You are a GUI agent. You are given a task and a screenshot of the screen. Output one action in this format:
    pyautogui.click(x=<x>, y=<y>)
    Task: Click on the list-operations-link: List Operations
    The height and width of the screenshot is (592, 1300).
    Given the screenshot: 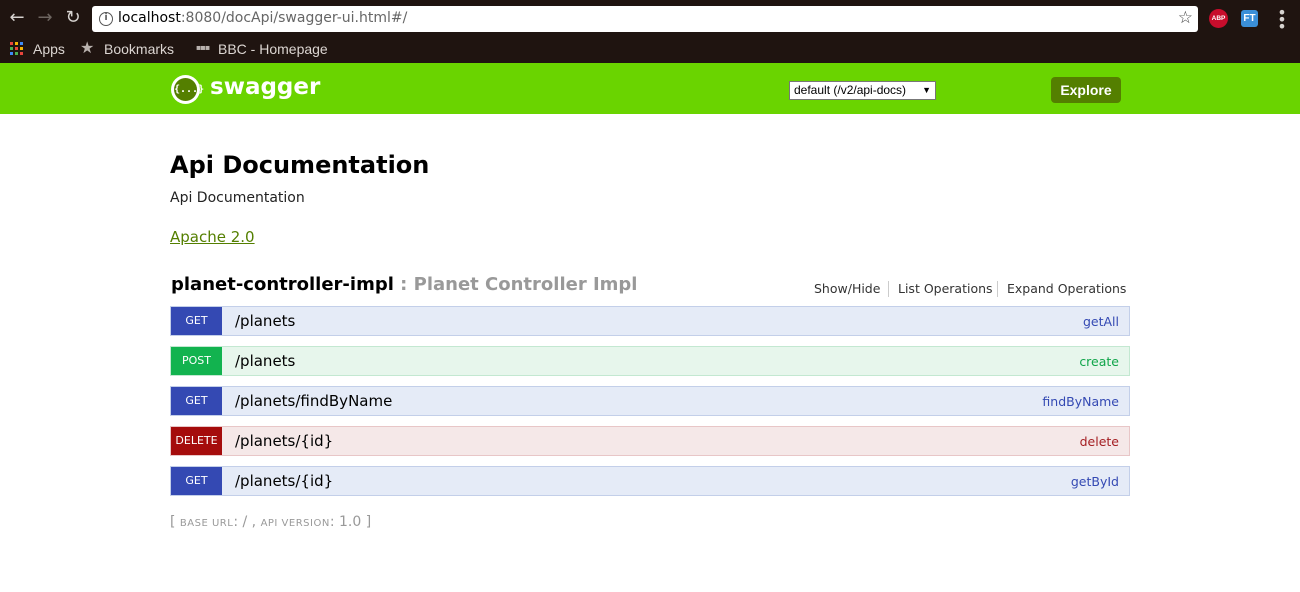 What is the action you would take?
    pyautogui.click(x=945, y=288)
    